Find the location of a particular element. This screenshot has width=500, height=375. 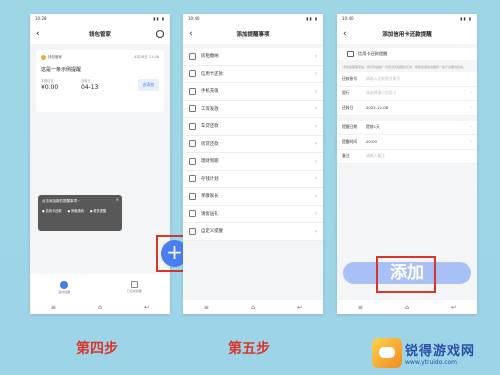

field-label: 提醒时间 is located at coordinates (350, 141).